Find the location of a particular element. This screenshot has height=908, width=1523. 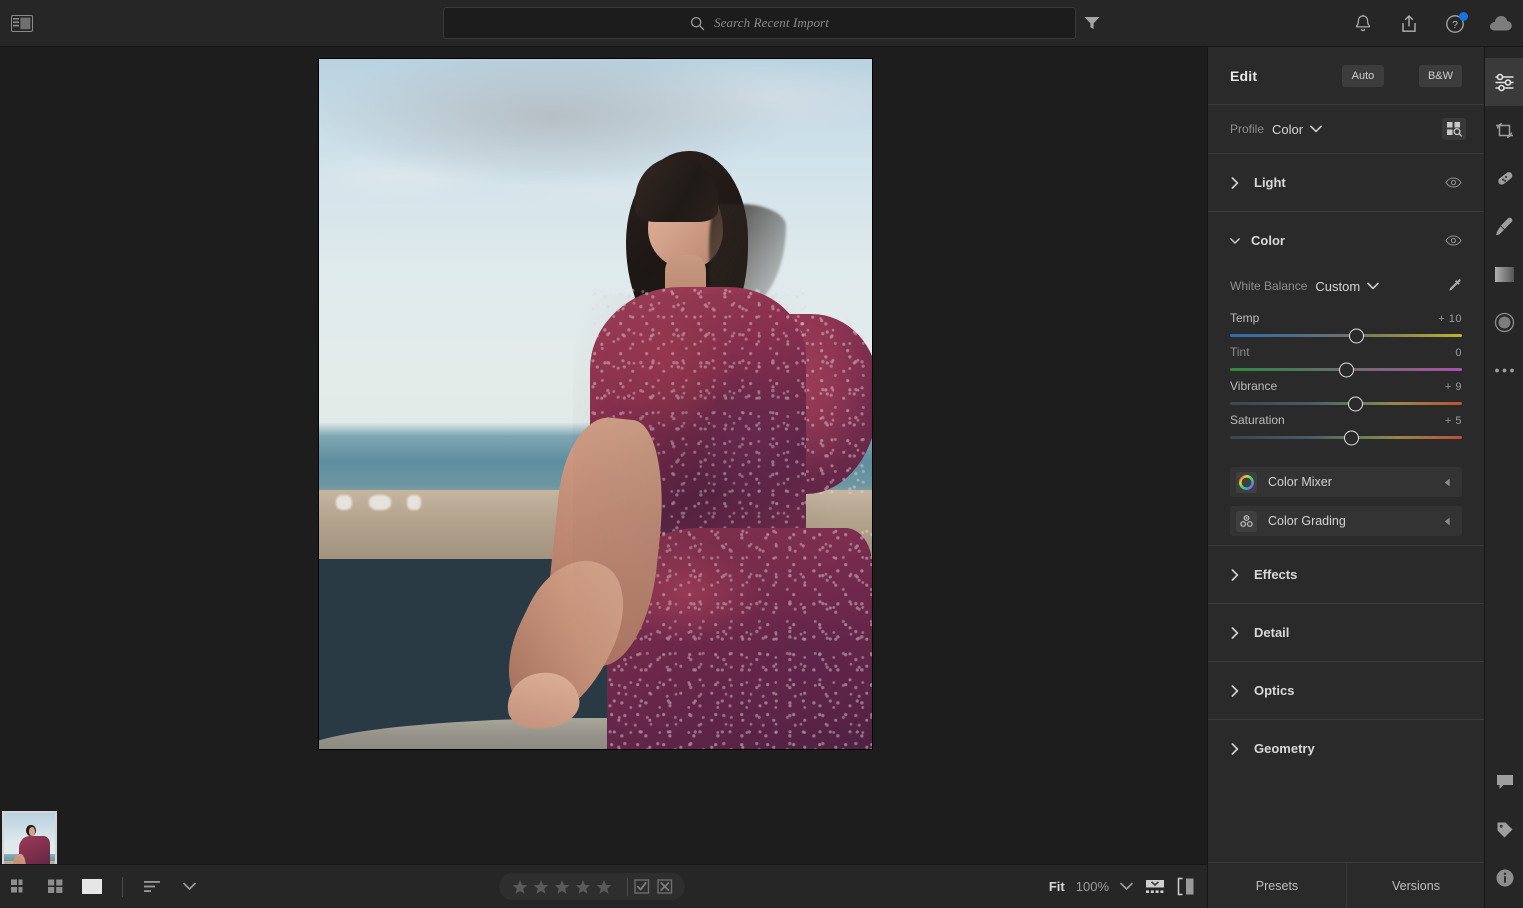

linear-gradient-icon is located at coordinates (1504, 274).